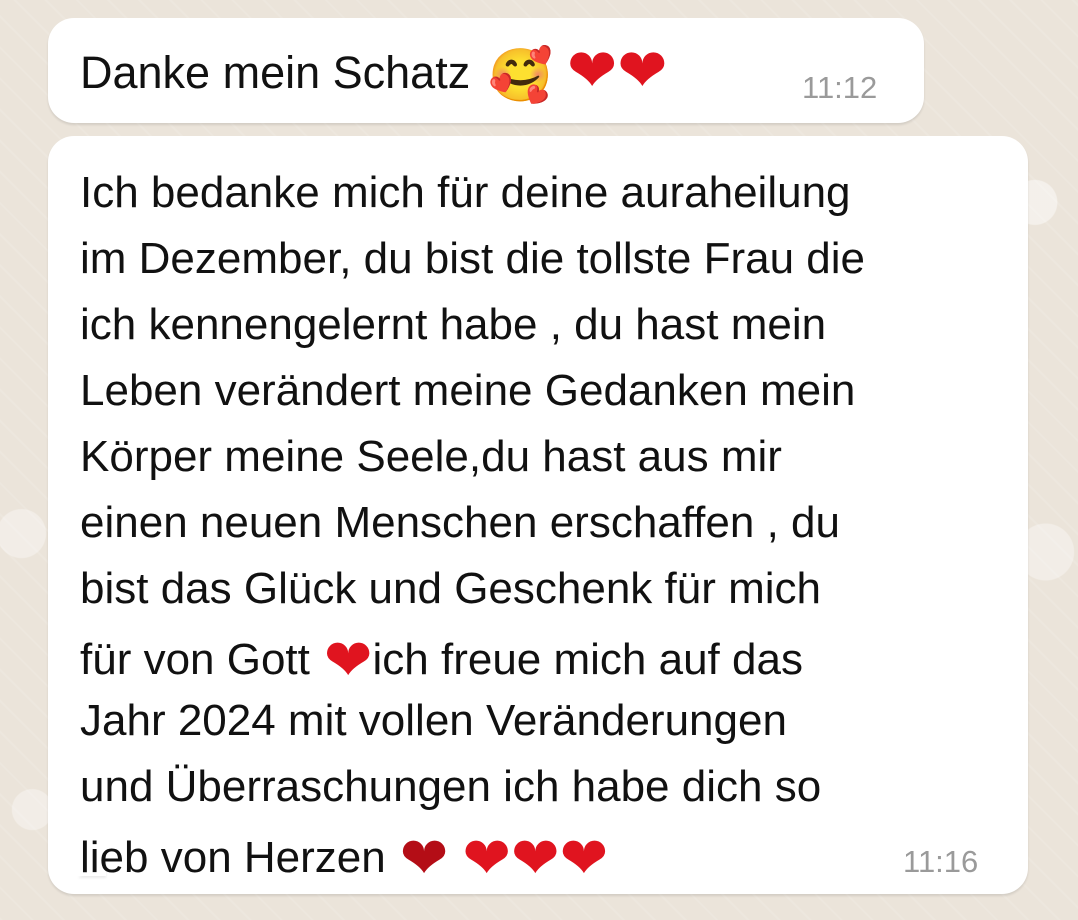 The image size is (1078, 920). I want to click on message-line: Jahr 2024 mit vollen Veränderungen, so click(433, 720).